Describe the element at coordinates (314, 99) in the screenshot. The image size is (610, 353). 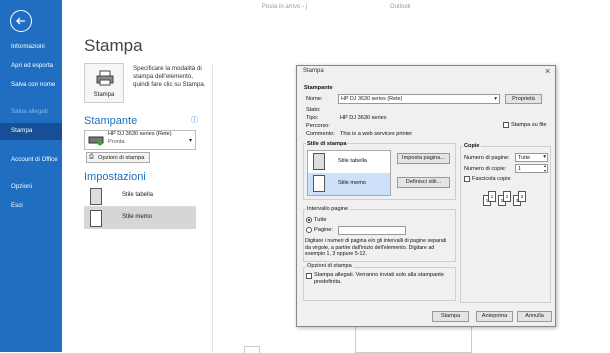
I see `name-label: Nome:` at that location.